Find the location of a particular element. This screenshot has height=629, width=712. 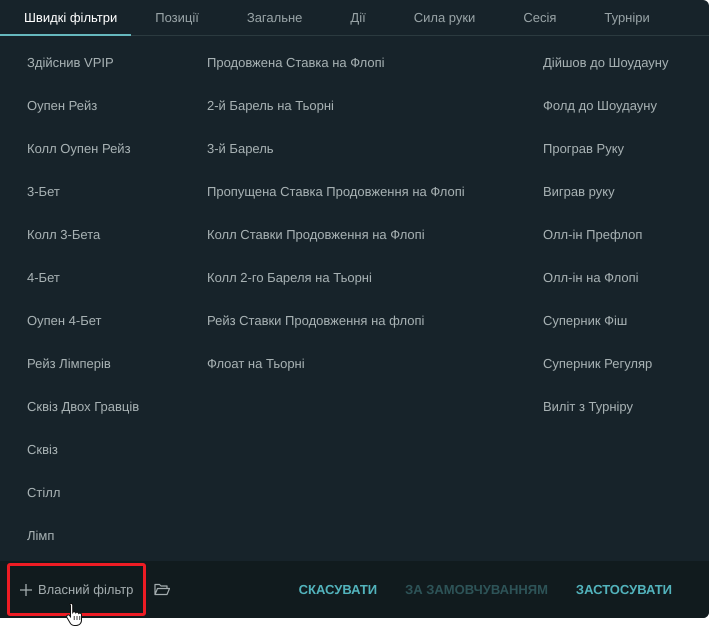

filter-option: Колл 2-го Бареля на Тьорні is located at coordinates (289, 277).